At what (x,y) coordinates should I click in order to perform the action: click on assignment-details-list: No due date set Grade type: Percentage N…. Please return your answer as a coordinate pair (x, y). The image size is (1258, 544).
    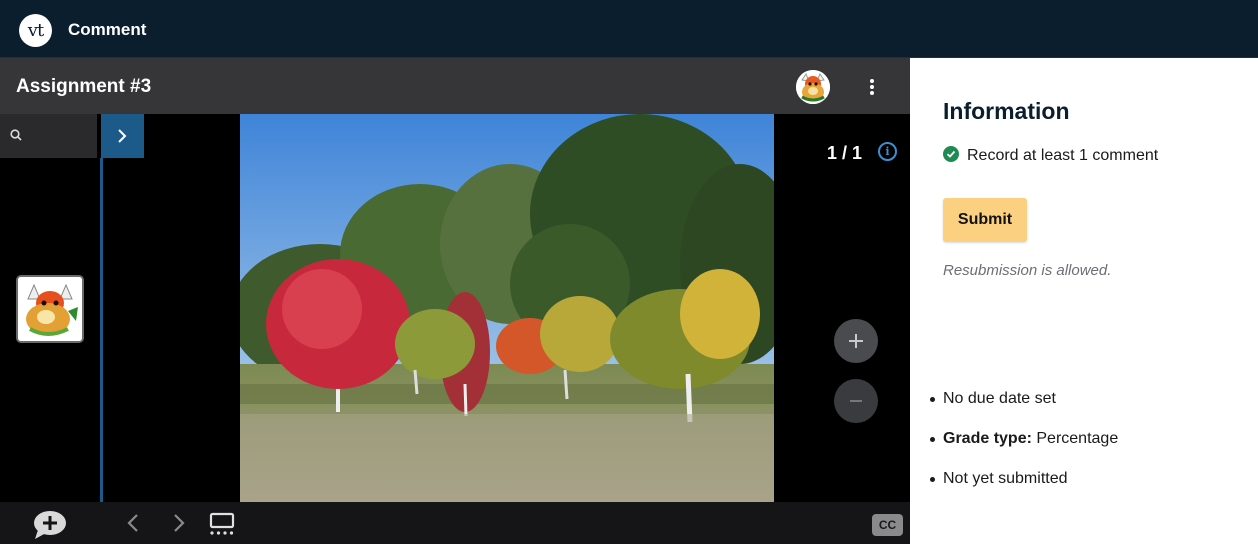
    Looking at the image, I should click on (1024, 450).